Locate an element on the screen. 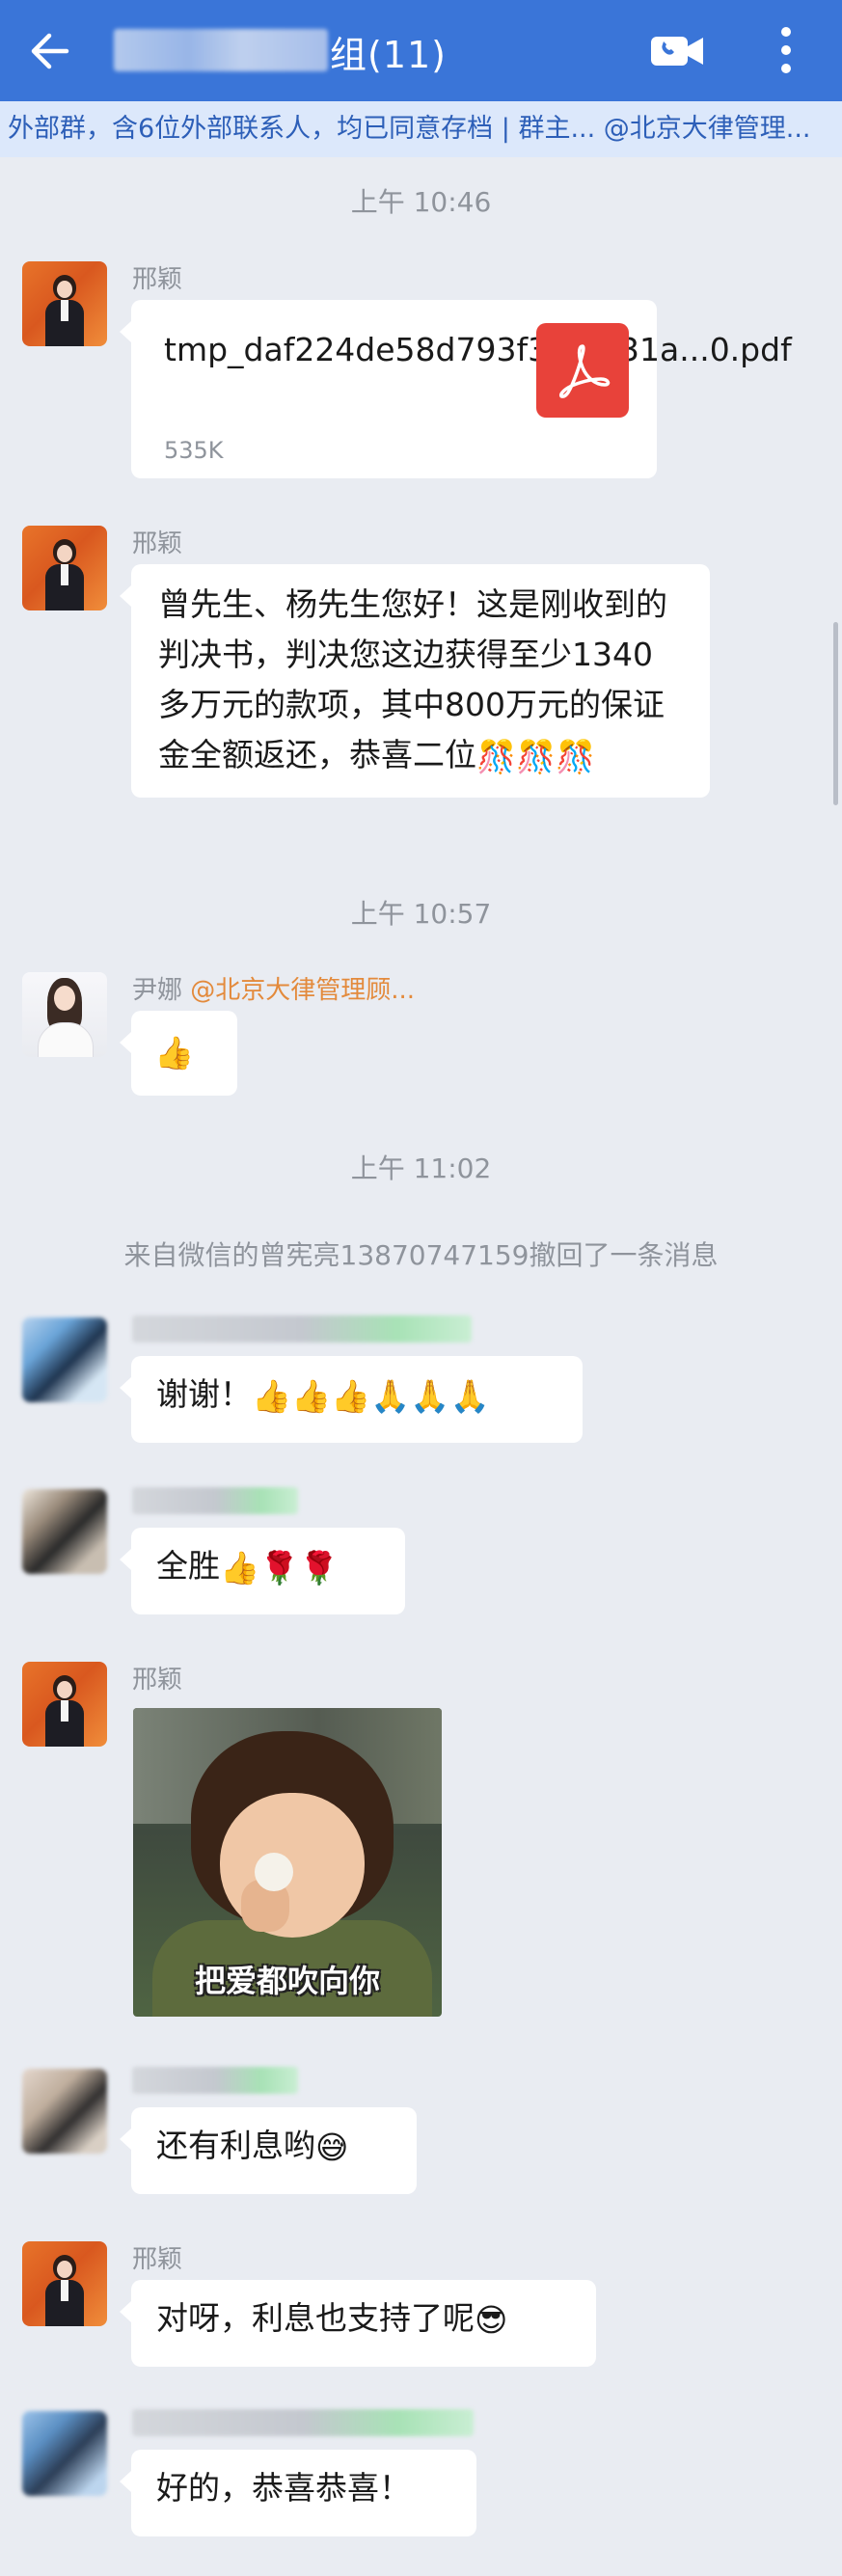 The image size is (842, 2576). chat-title: 组(11) is located at coordinates (388, 51).